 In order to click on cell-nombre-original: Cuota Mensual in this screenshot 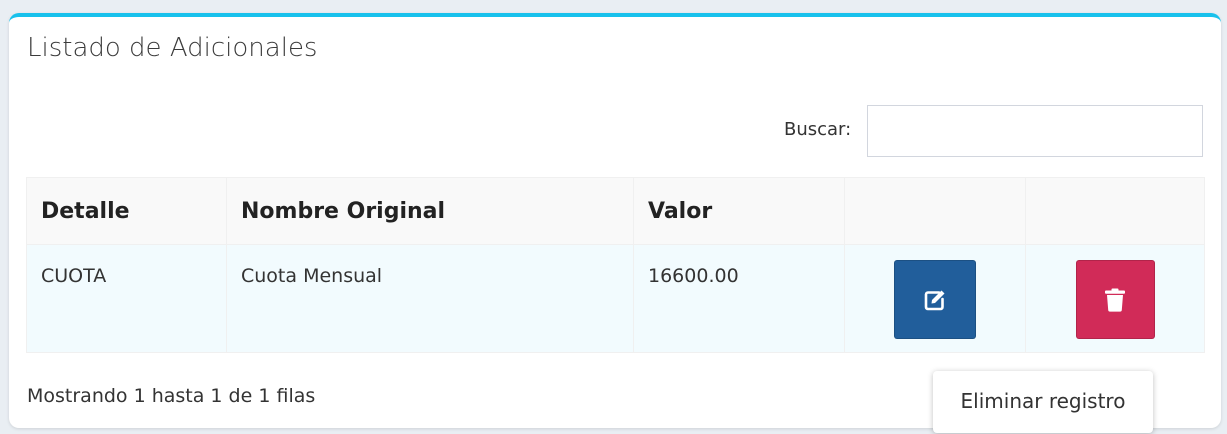, I will do `click(430, 298)`.